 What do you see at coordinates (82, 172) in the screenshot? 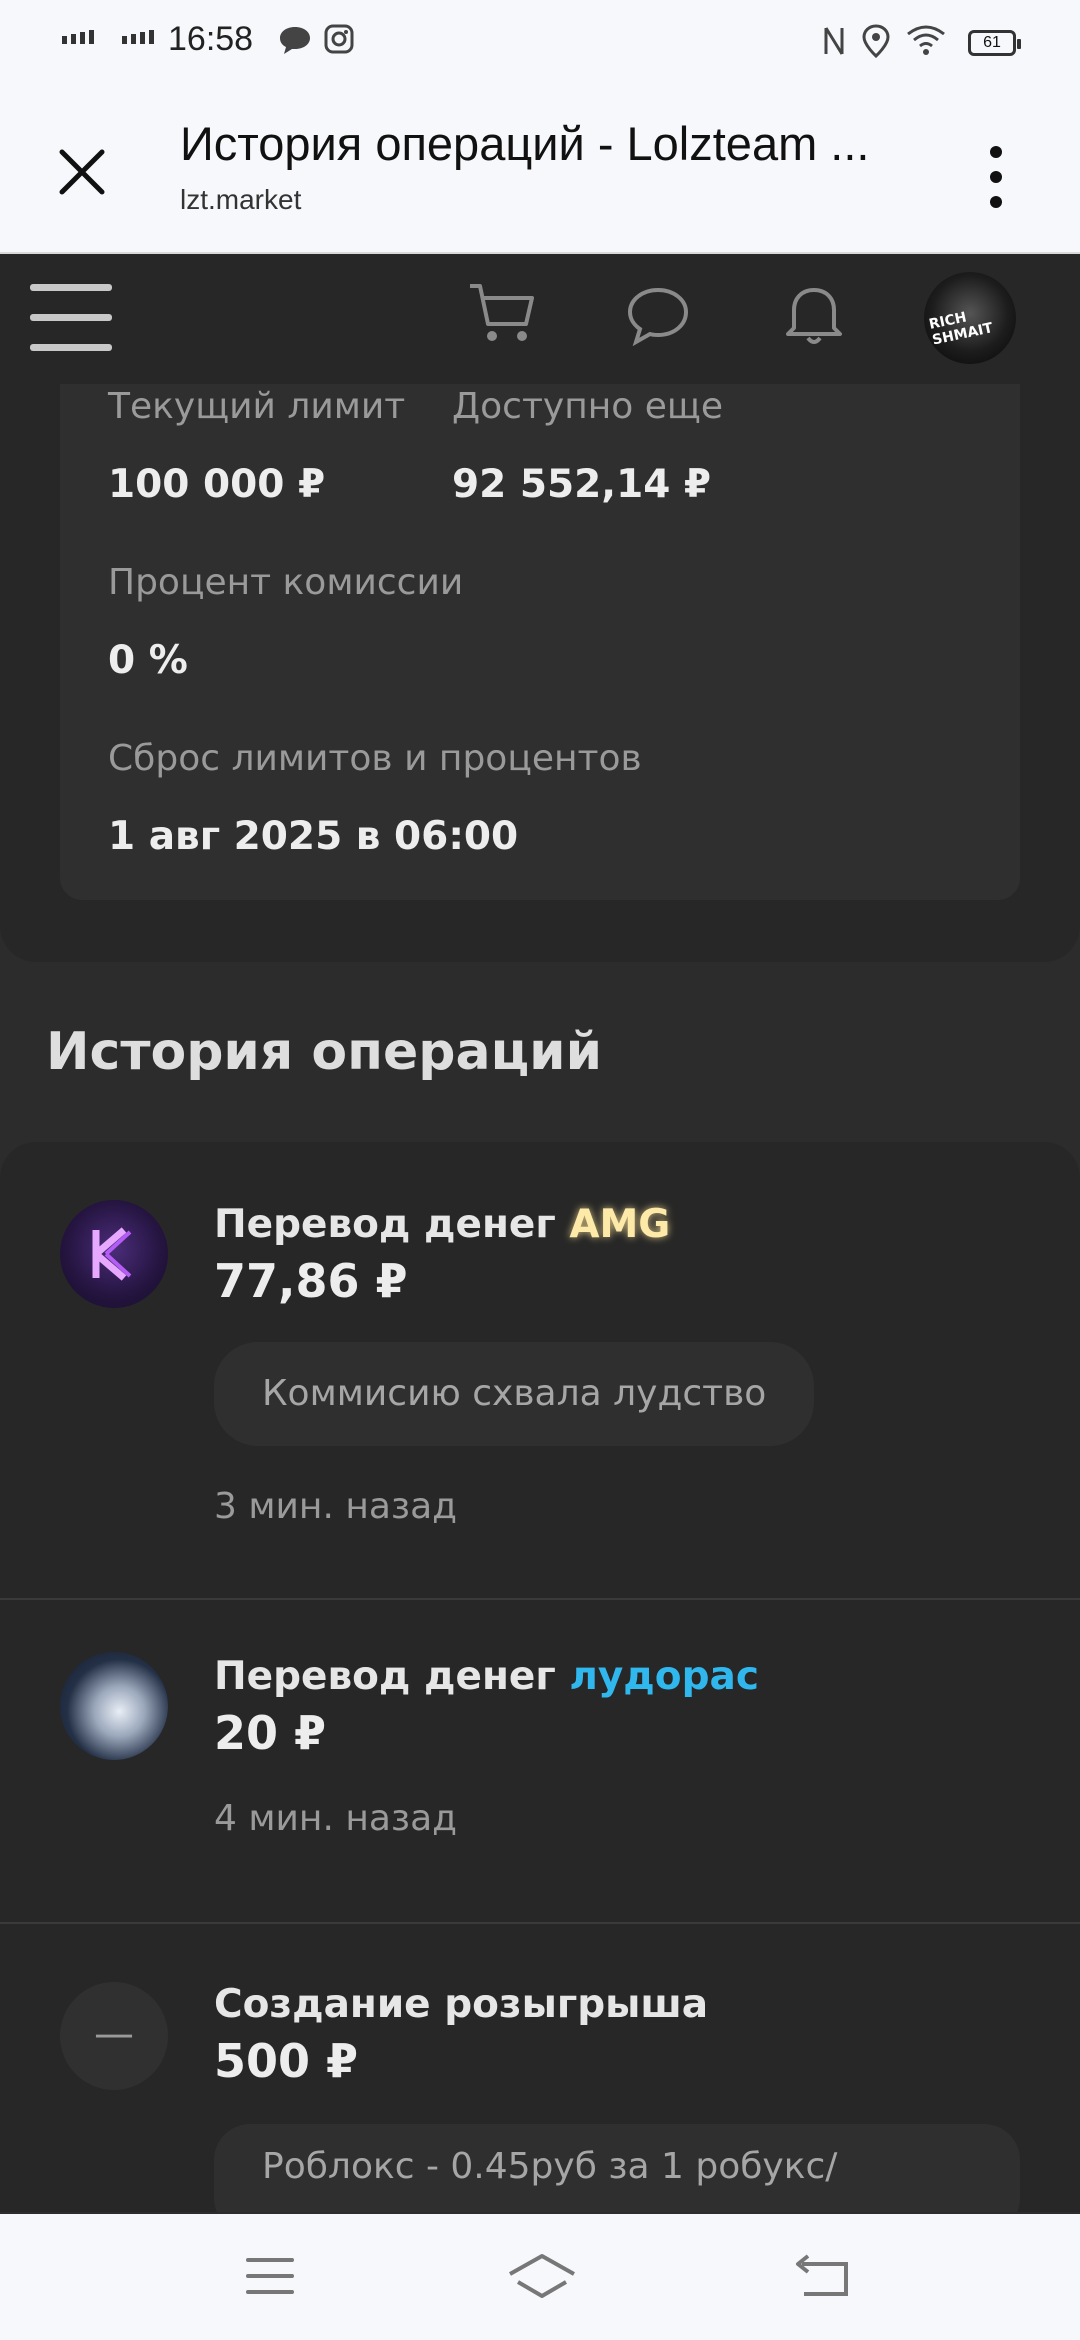
I see `close-icon` at bounding box center [82, 172].